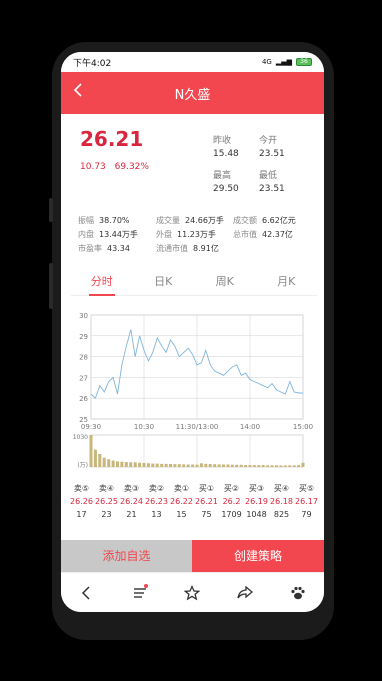  Describe the element at coordinates (304, 62) in the screenshot. I see `battery-icon: 36` at that location.